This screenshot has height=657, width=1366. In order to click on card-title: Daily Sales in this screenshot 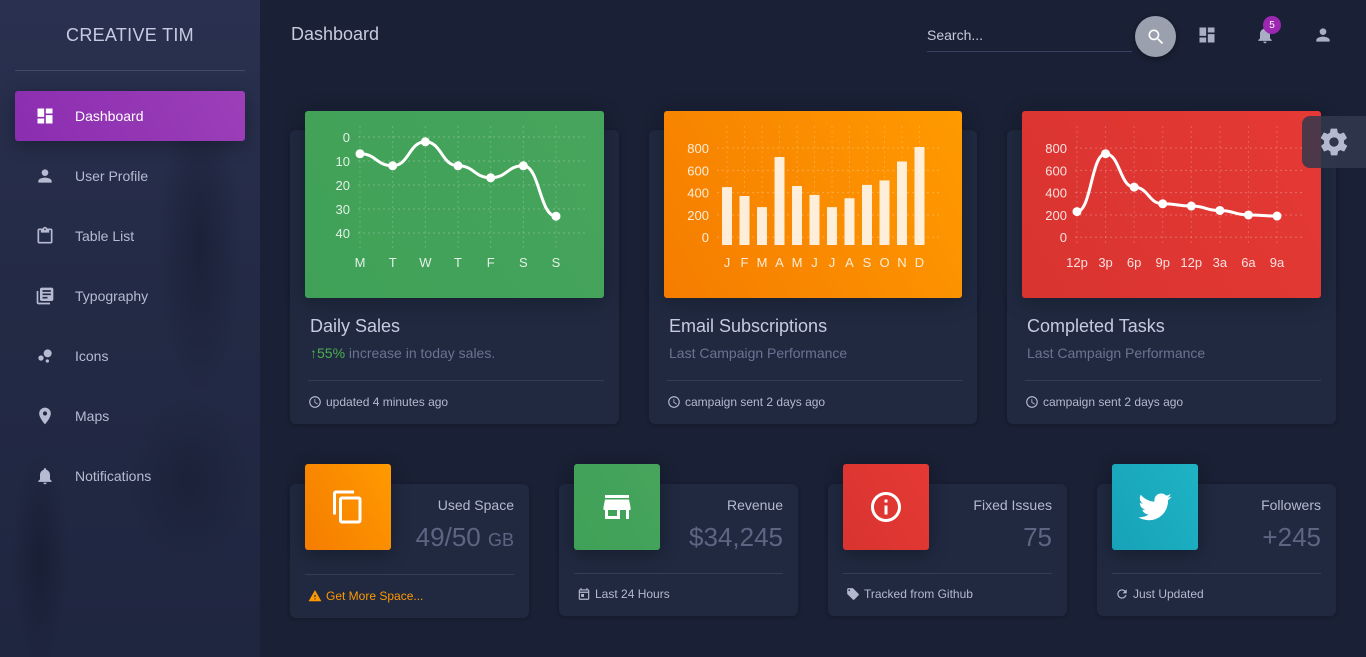, I will do `click(355, 326)`.